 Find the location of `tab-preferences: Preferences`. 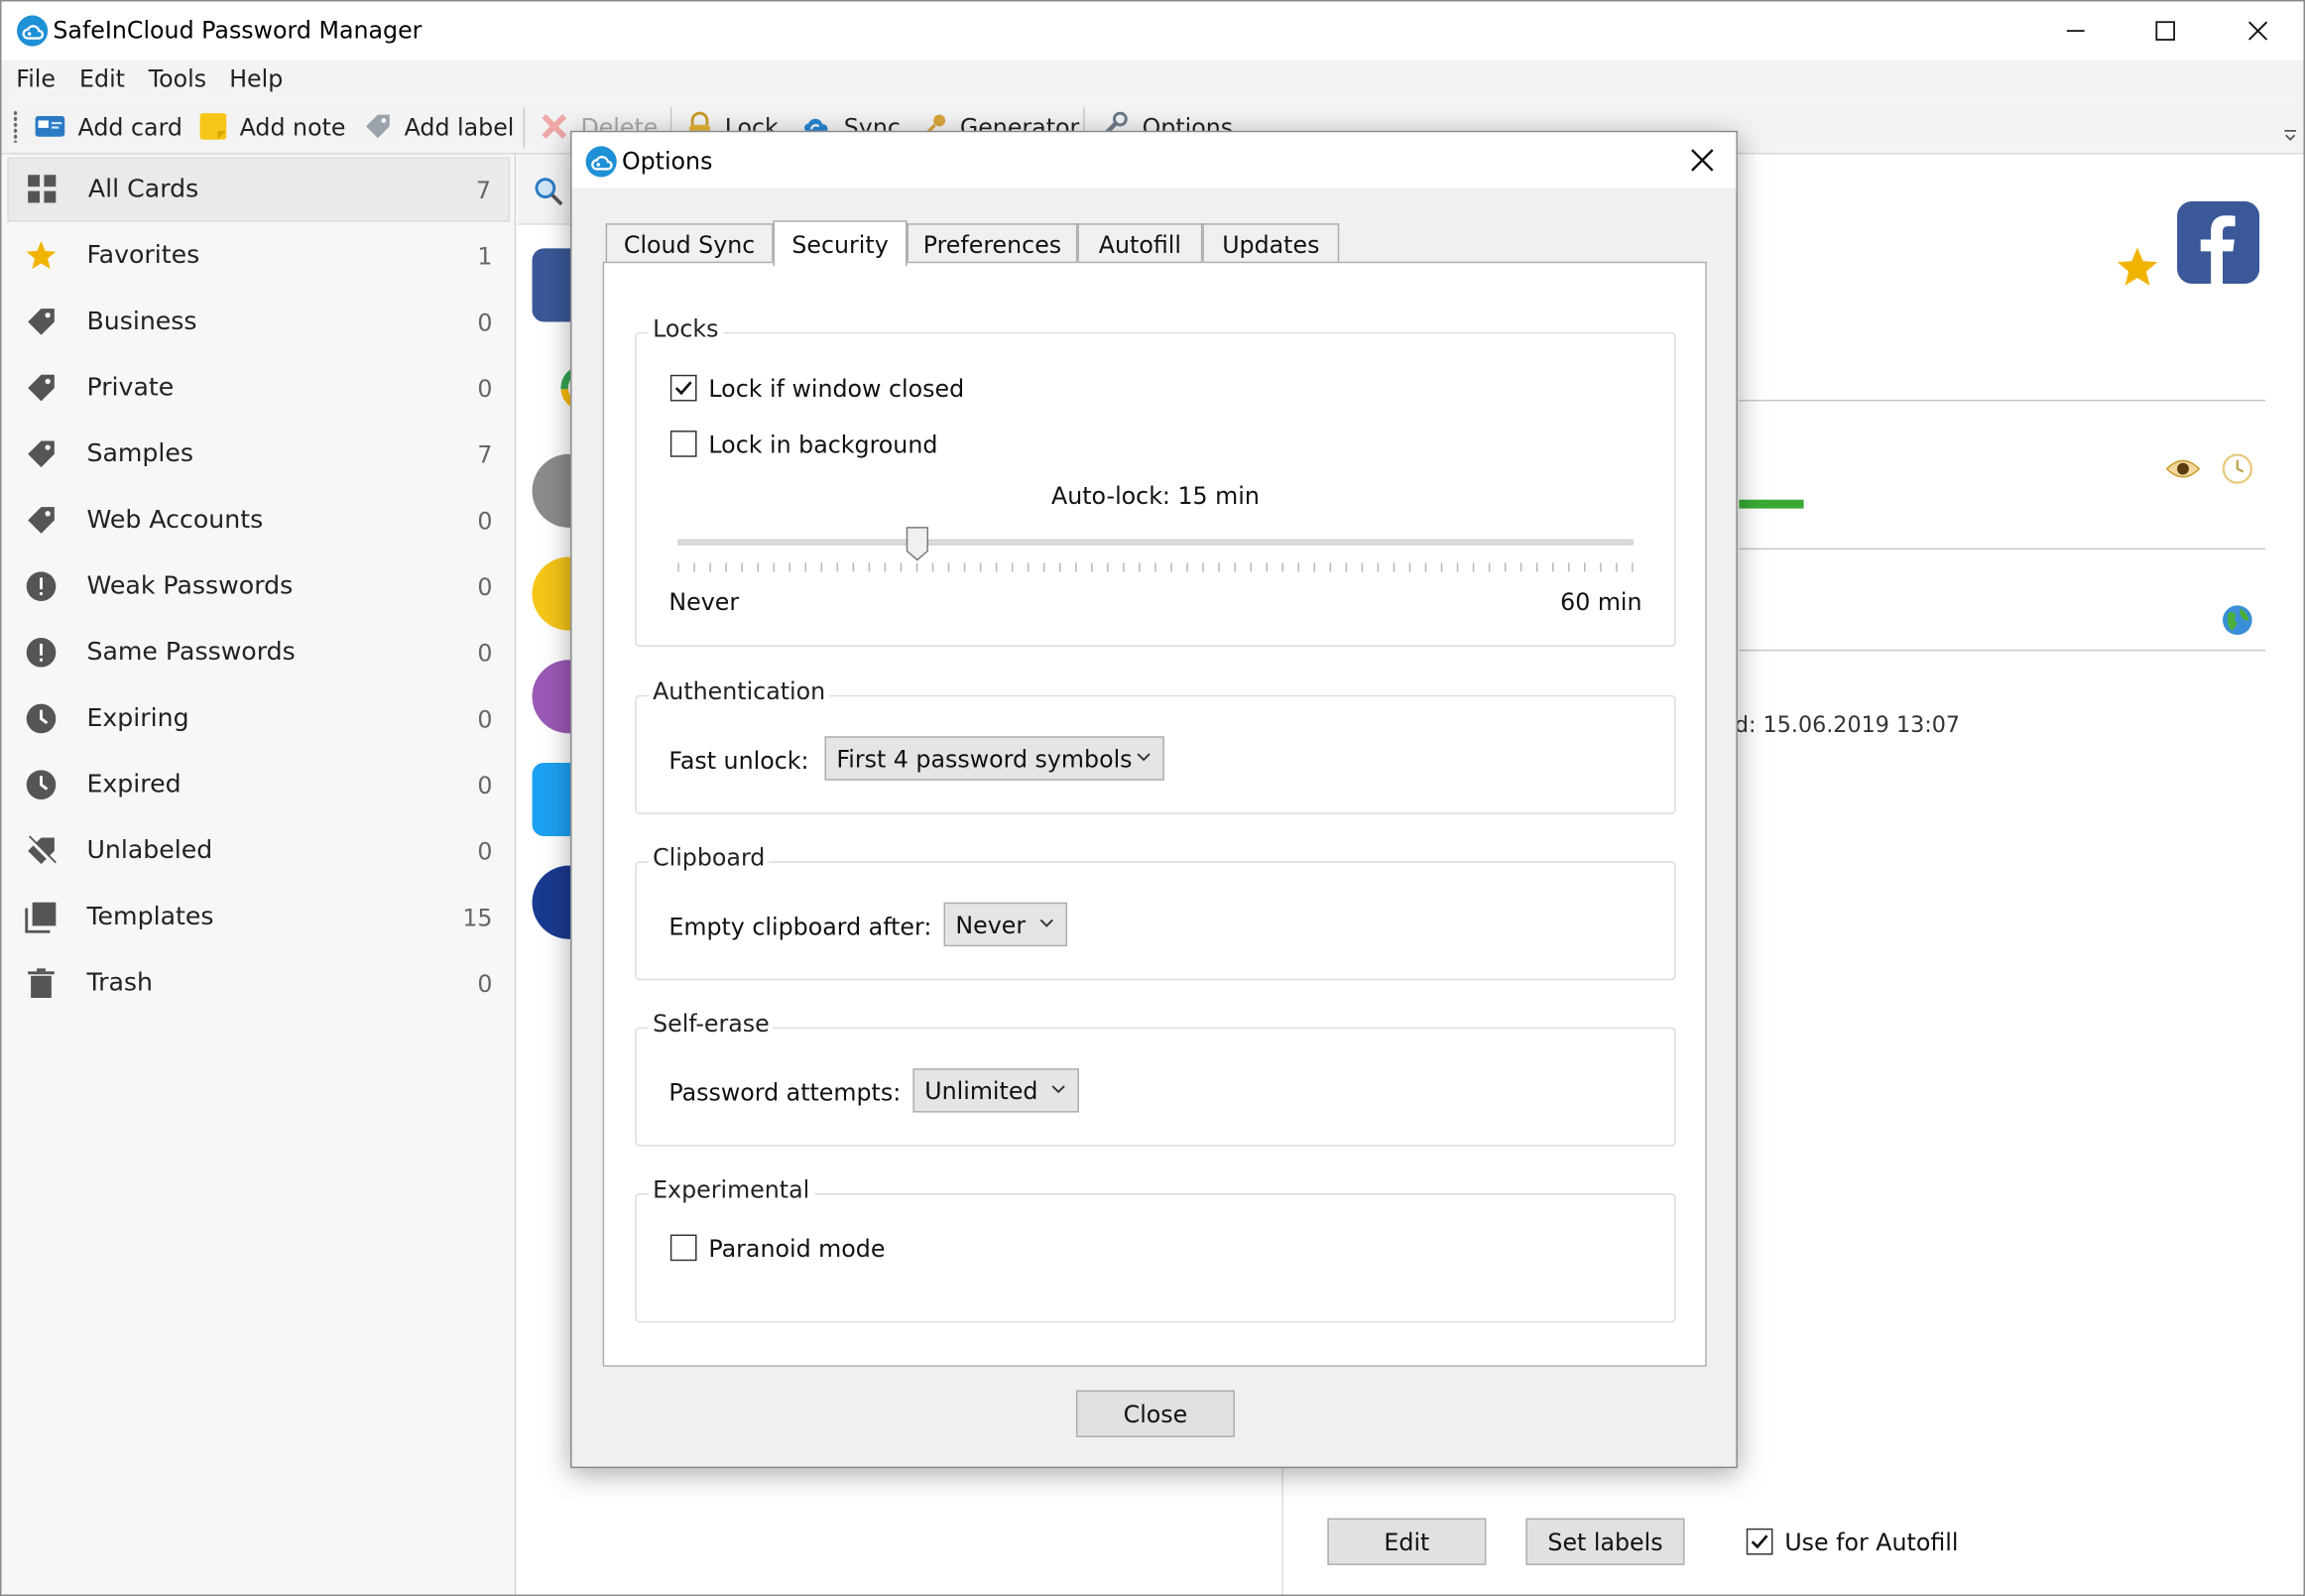

tab-preferences: Preferences is located at coordinates (992, 244).